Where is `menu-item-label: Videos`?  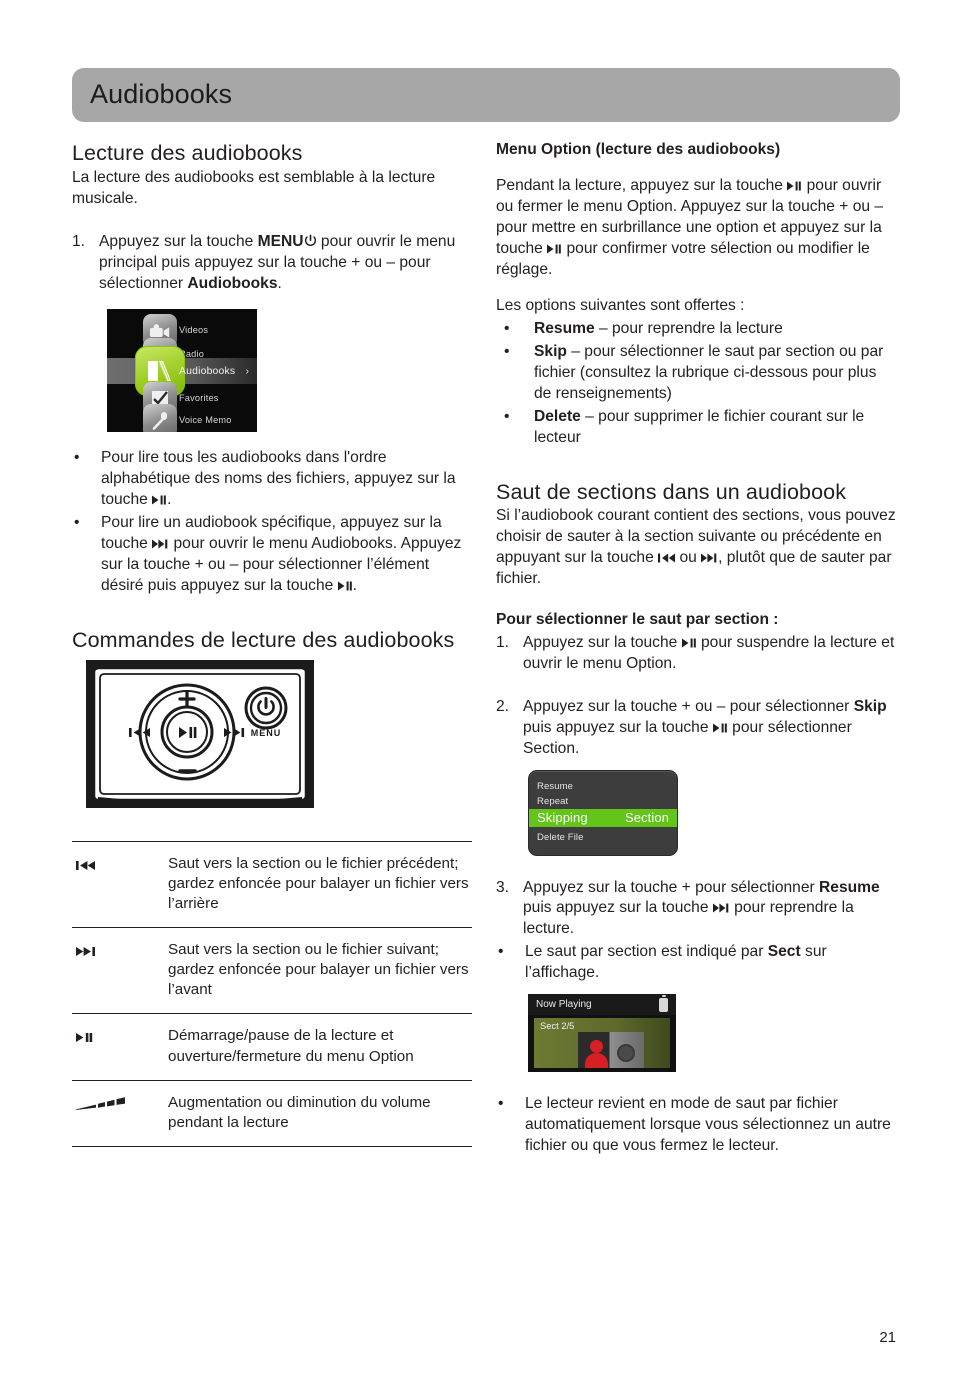 menu-item-label: Videos is located at coordinates (194, 330).